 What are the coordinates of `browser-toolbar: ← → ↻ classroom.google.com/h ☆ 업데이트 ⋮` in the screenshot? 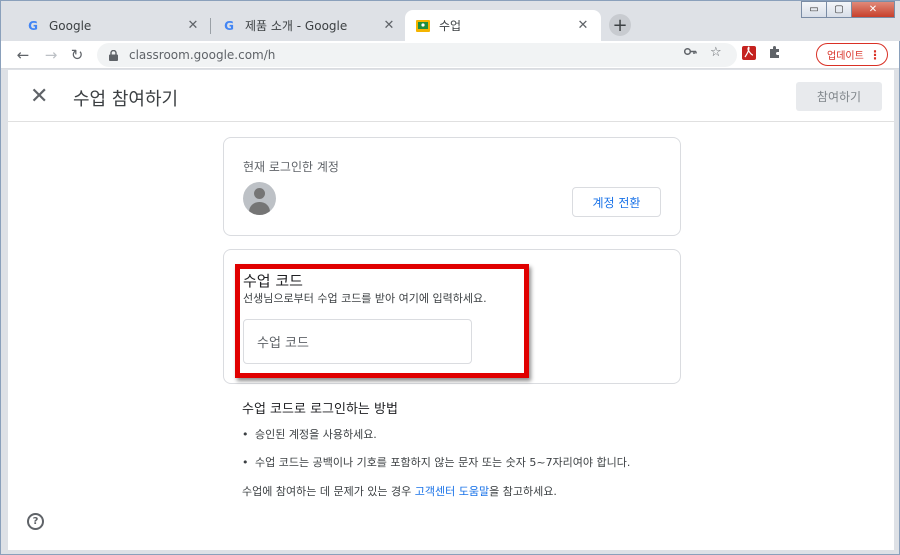 It's located at (450, 55).